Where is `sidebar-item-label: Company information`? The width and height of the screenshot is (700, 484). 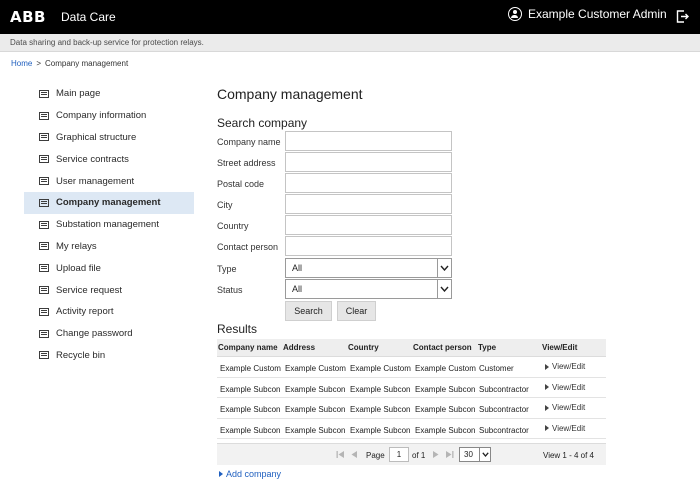
sidebar-item-label: Company information is located at coordinates (101, 116).